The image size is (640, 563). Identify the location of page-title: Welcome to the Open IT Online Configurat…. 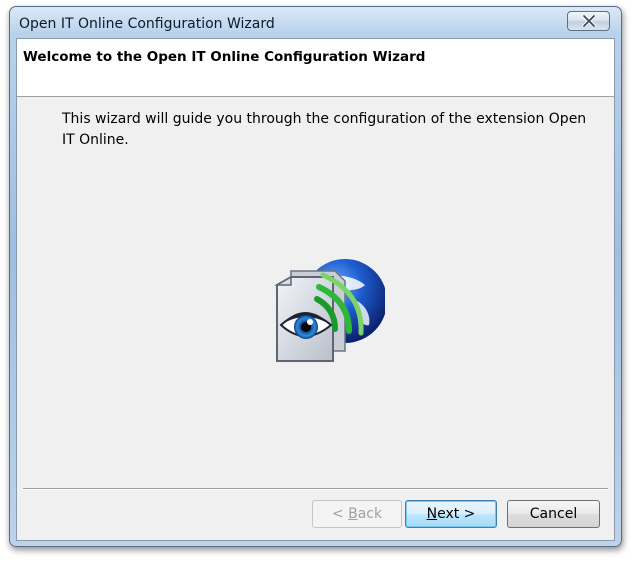
(224, 57).